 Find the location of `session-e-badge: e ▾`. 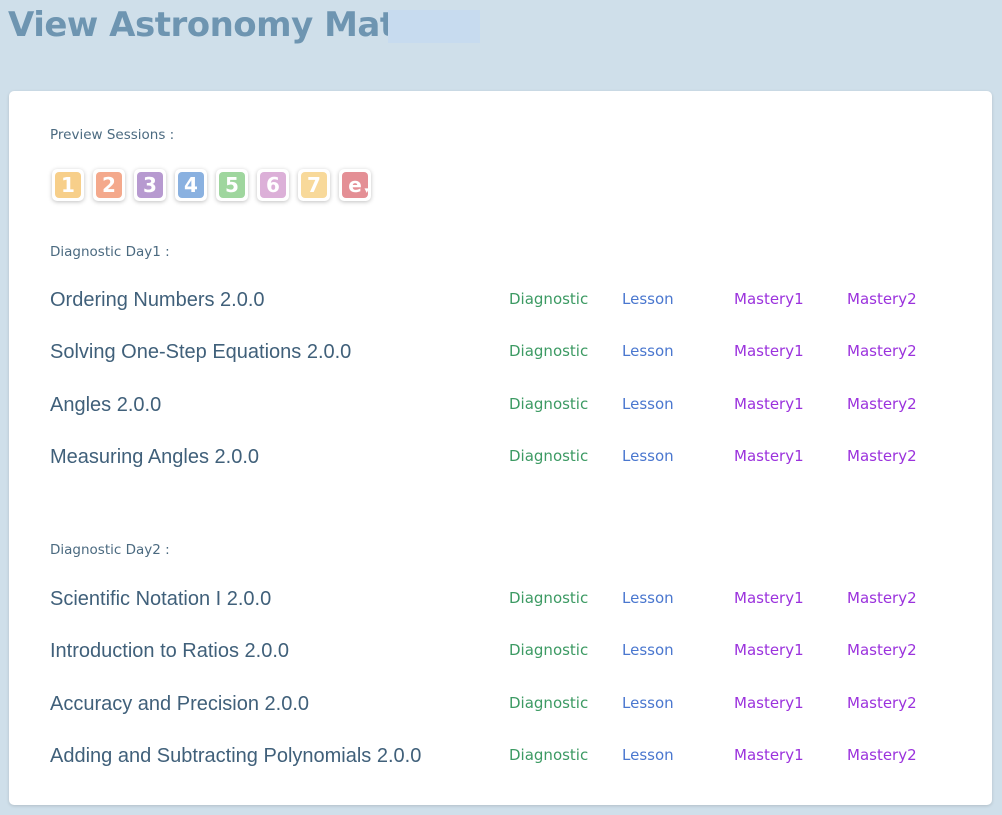

session-e-badge: e ▾ is located at coordinates (355, 185).